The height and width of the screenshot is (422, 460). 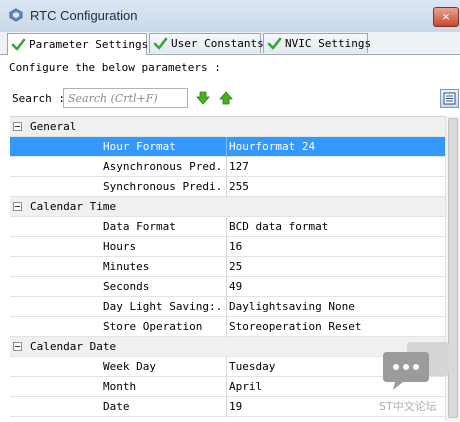 What do you see at coordinates (116, 406) in the screenshot?
I see `param-name: Date` at bounding box center [116, 406].